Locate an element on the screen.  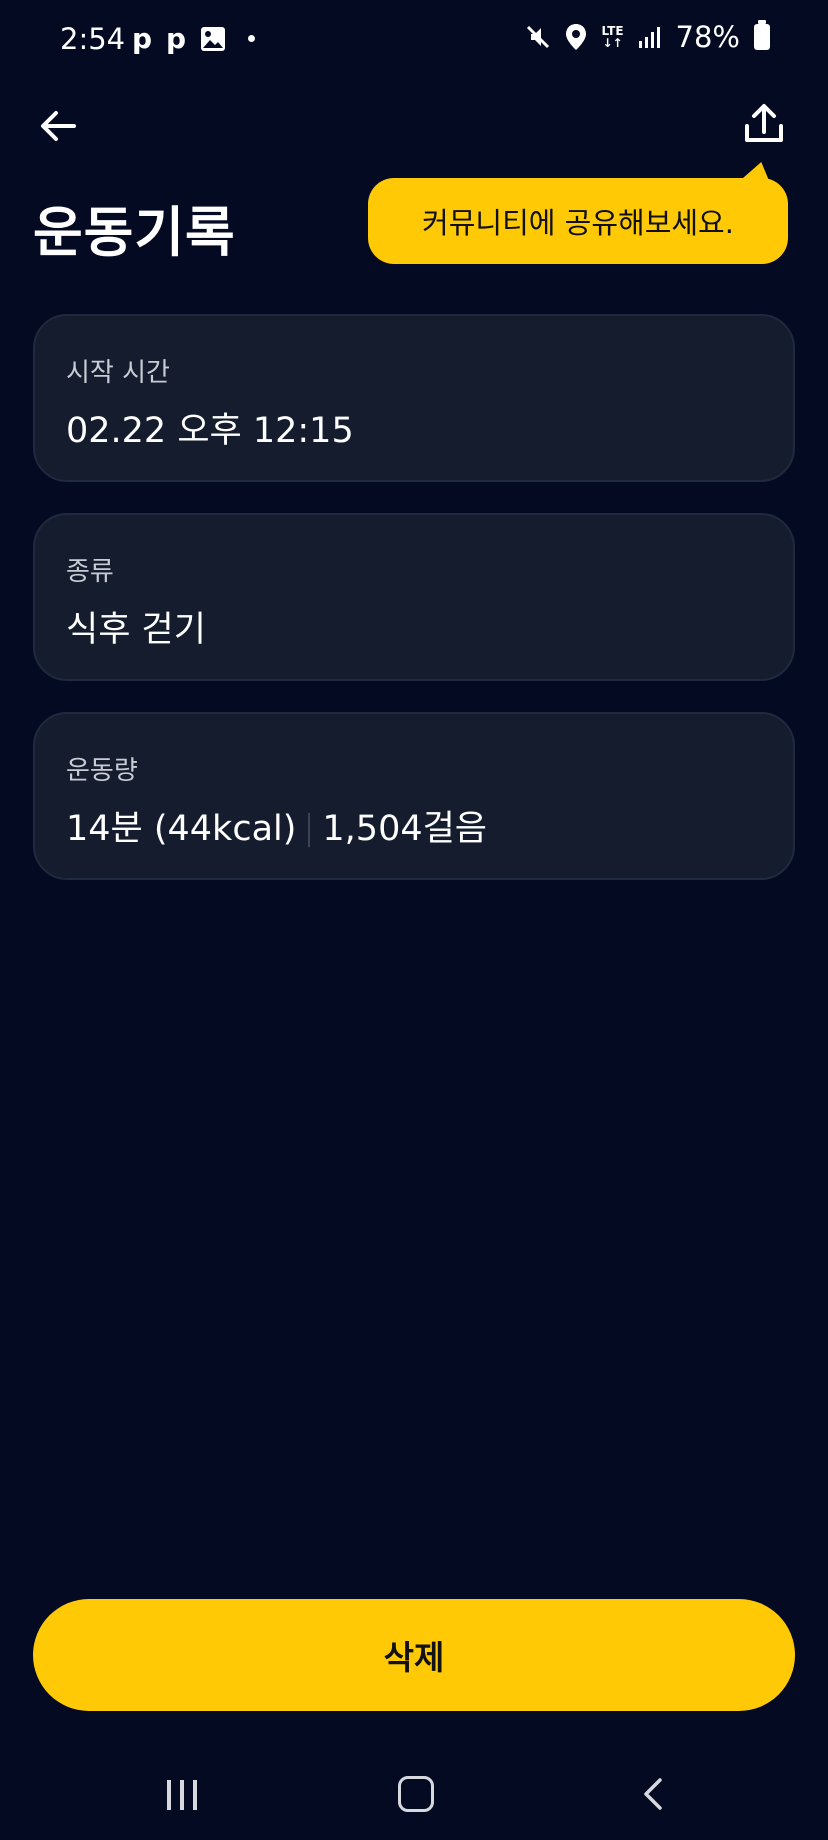
home-button is located at coordinates (416, 1794).